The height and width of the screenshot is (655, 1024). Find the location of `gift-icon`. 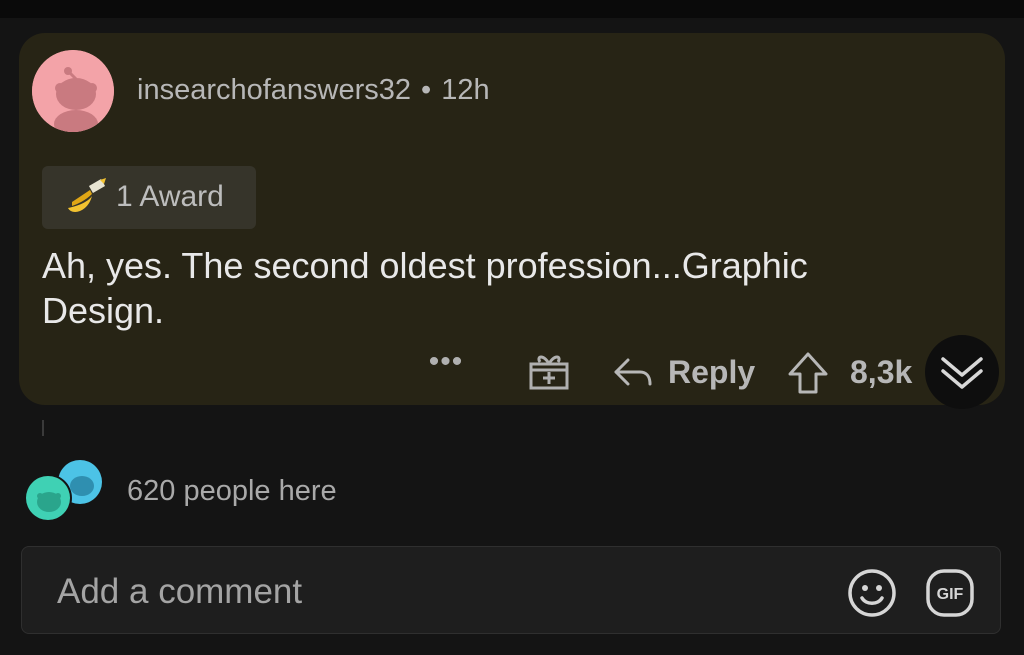

gift-icon is located at coordinates (549, 372).